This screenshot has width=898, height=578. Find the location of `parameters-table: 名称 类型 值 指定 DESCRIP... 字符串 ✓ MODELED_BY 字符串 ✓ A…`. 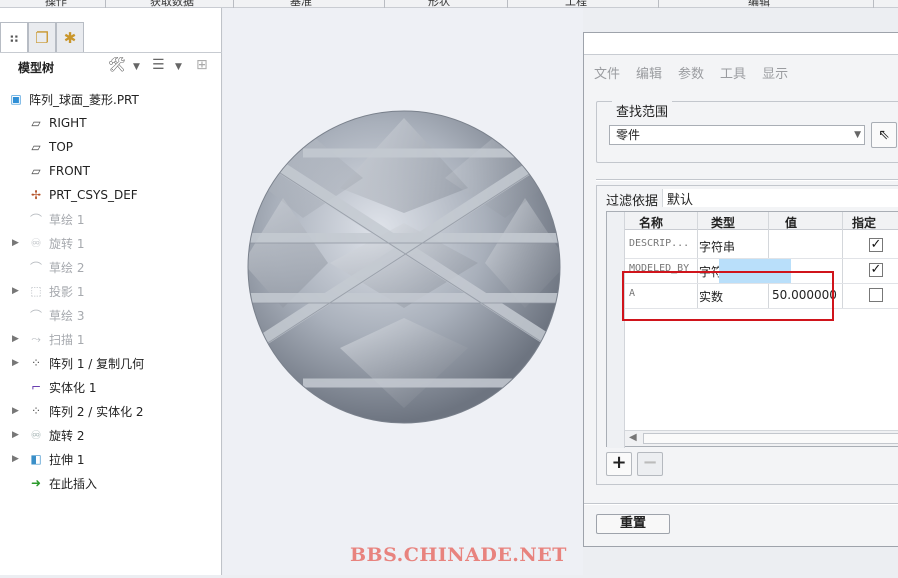

parameters-table: 名称 类型 值 指定 DESCRIP... 字符串 ✓ MODELED_BY 字符串 ✓ A… is located at coordinates (752, 329).